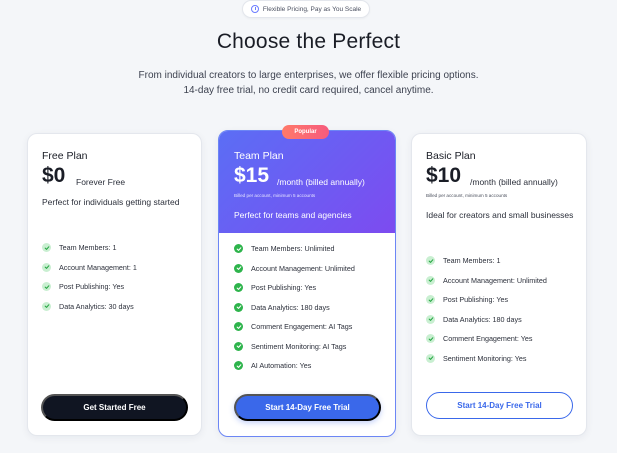 This screenshot has height=453, width=617. What do you see at coordinates (252, 175) in the screenshot?
I see `plan-price: $15` at bounding box center [252, 175].